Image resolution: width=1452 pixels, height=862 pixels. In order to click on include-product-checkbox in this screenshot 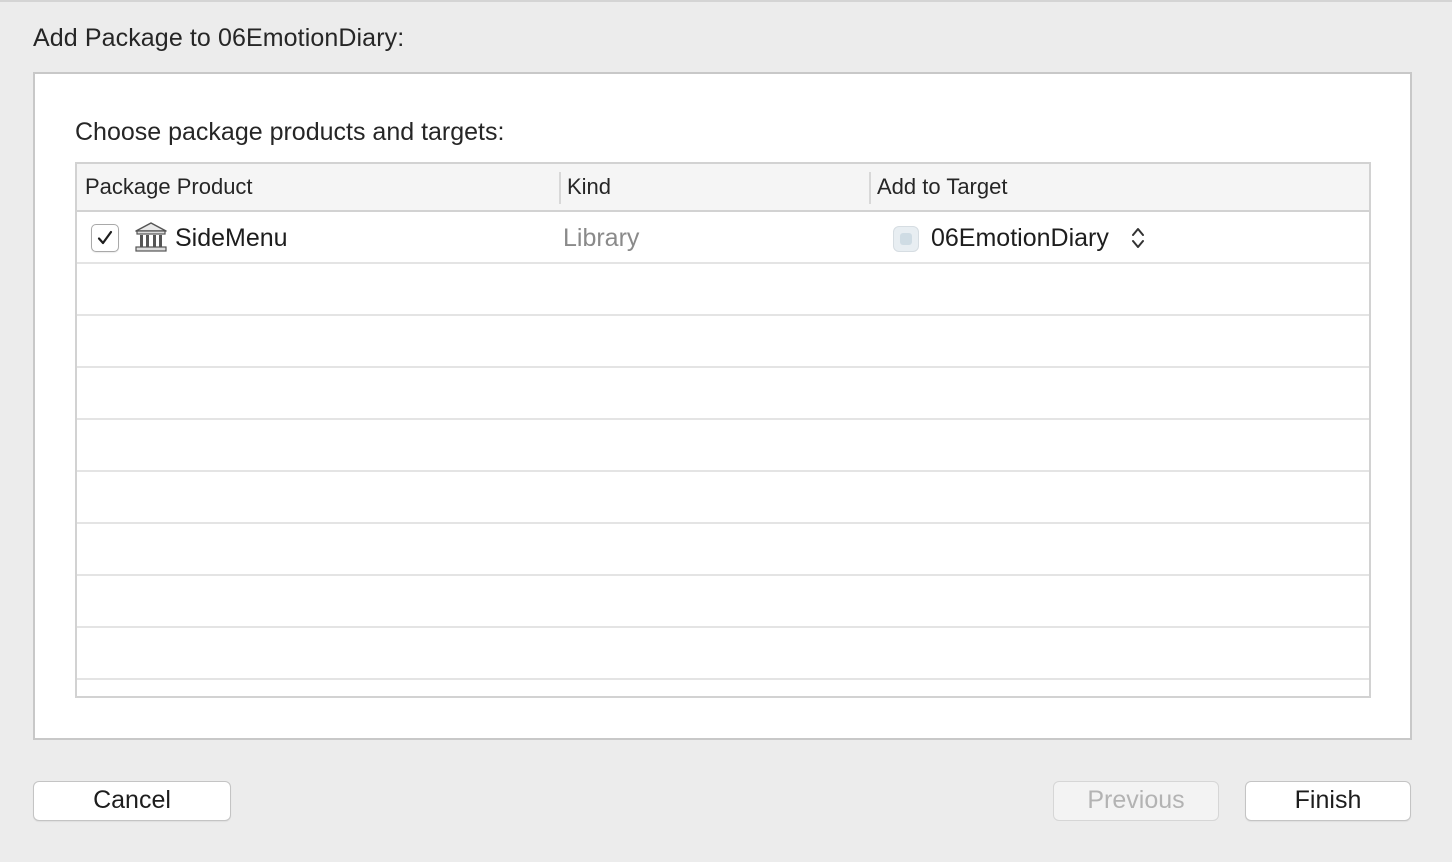, I will do `click(105, 238)`.